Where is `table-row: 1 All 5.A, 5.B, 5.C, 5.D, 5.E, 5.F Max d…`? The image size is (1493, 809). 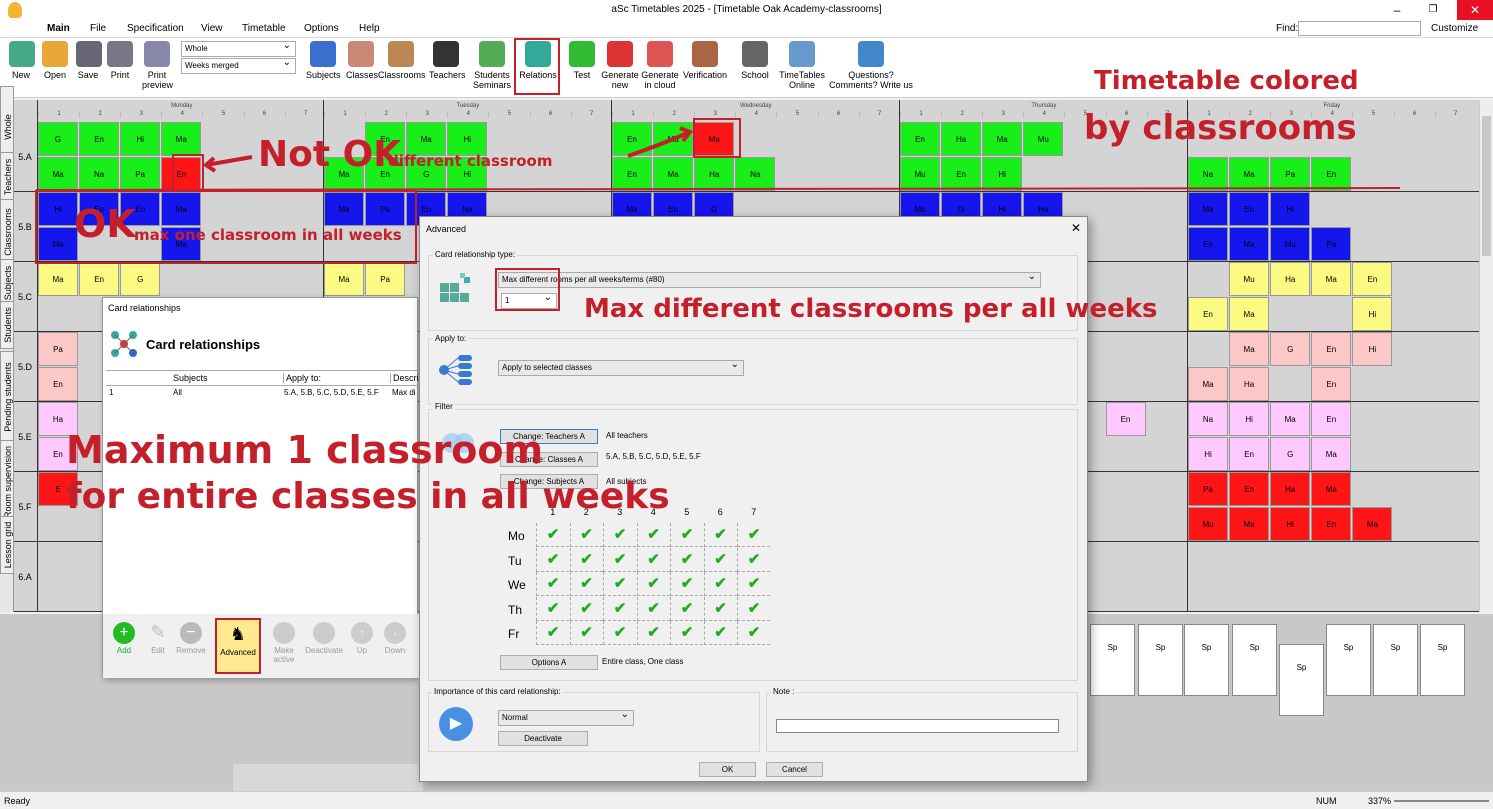
table-row: 1 All 5.A, 5.B, 5.C, 5.D, 5.E, 5.F Max d… is located at coordinates (262, 394).